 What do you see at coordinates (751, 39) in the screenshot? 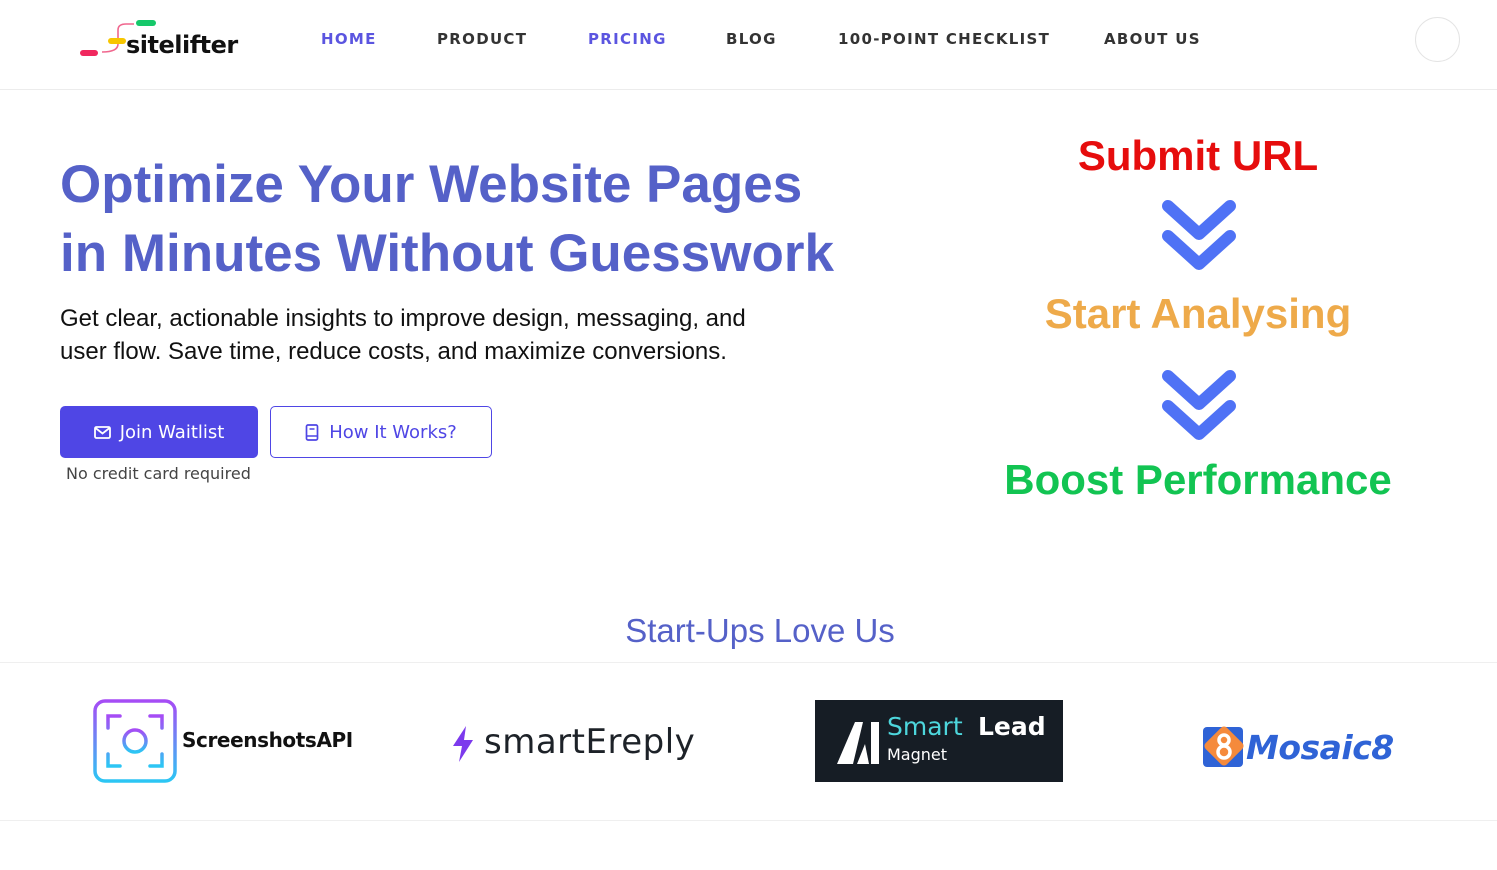
I see `nav-blog: BLOG` at bounding box center [751, 39].